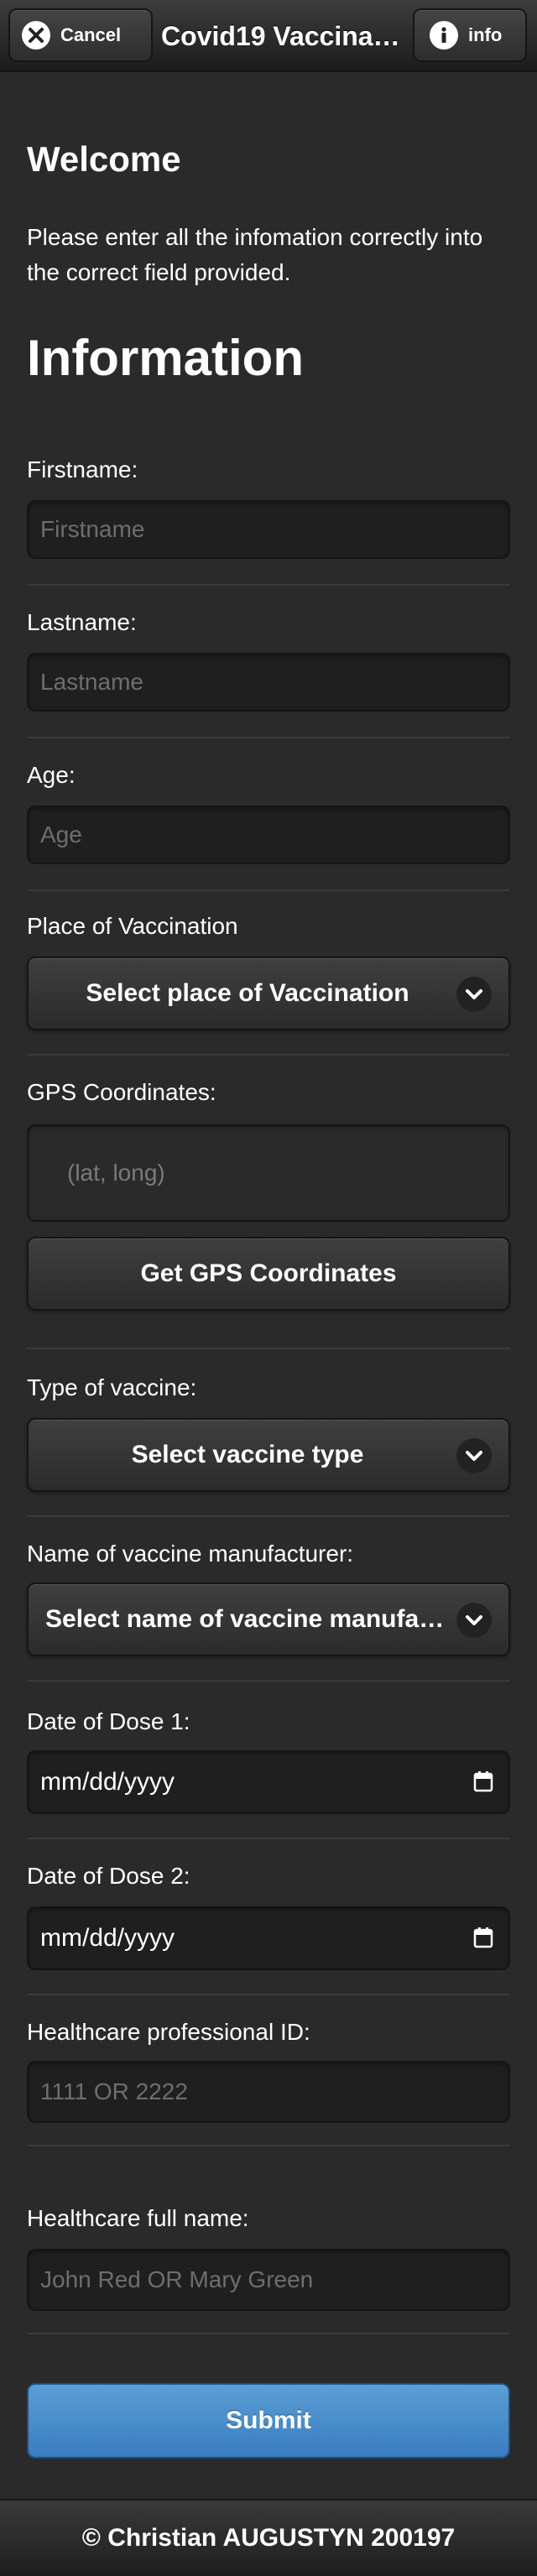  I want to click on dose1-date-input: mm/dd/yyyy, so click(268, 1782).